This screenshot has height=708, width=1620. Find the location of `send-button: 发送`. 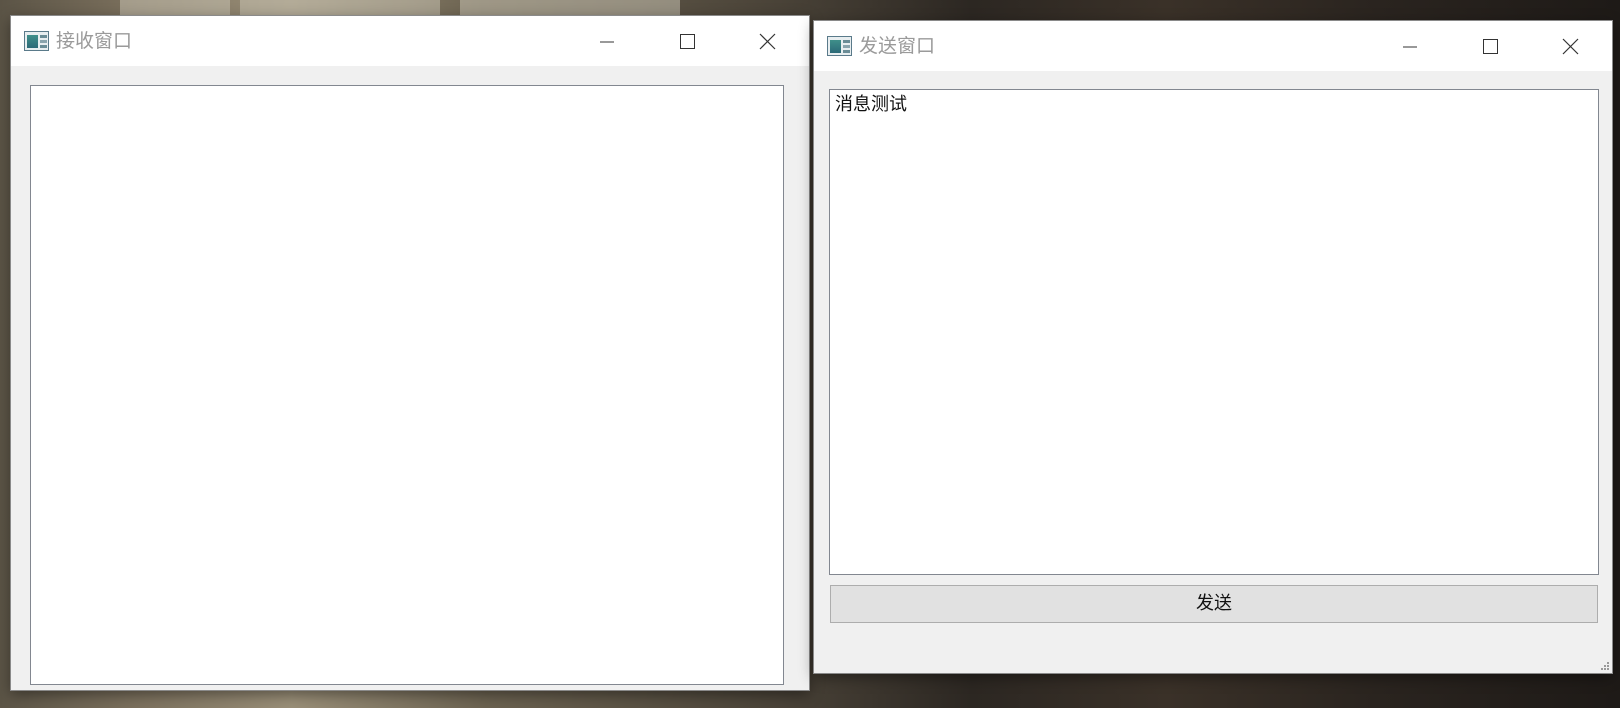

send-button: 发送 is located at coordinates (1214, 604).